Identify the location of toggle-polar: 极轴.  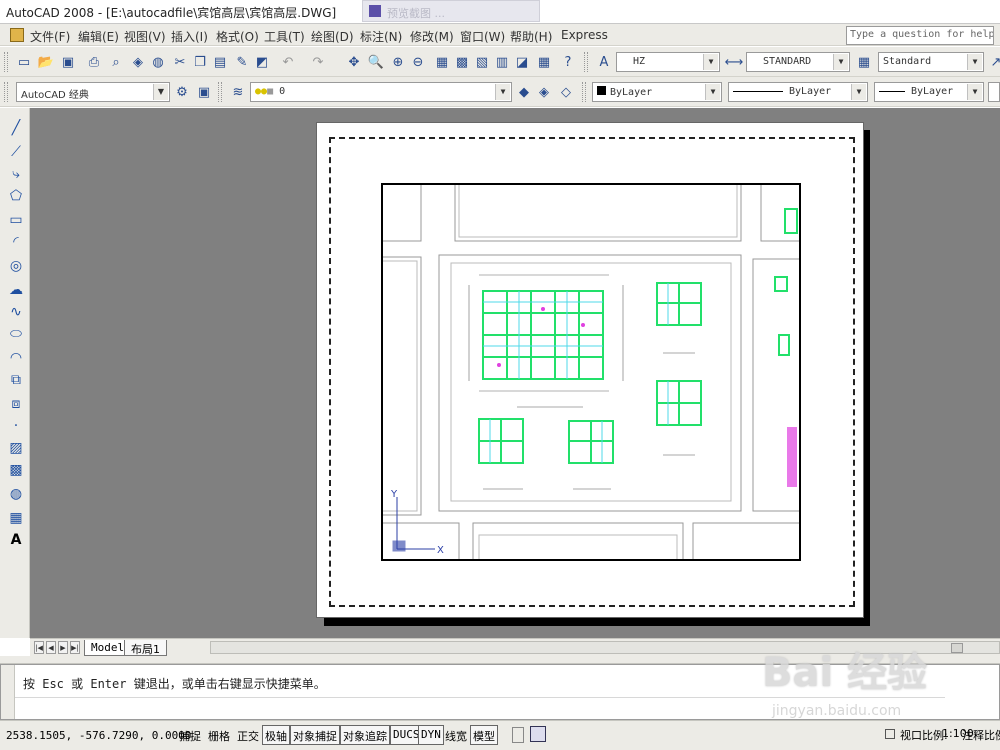
(276, 735).